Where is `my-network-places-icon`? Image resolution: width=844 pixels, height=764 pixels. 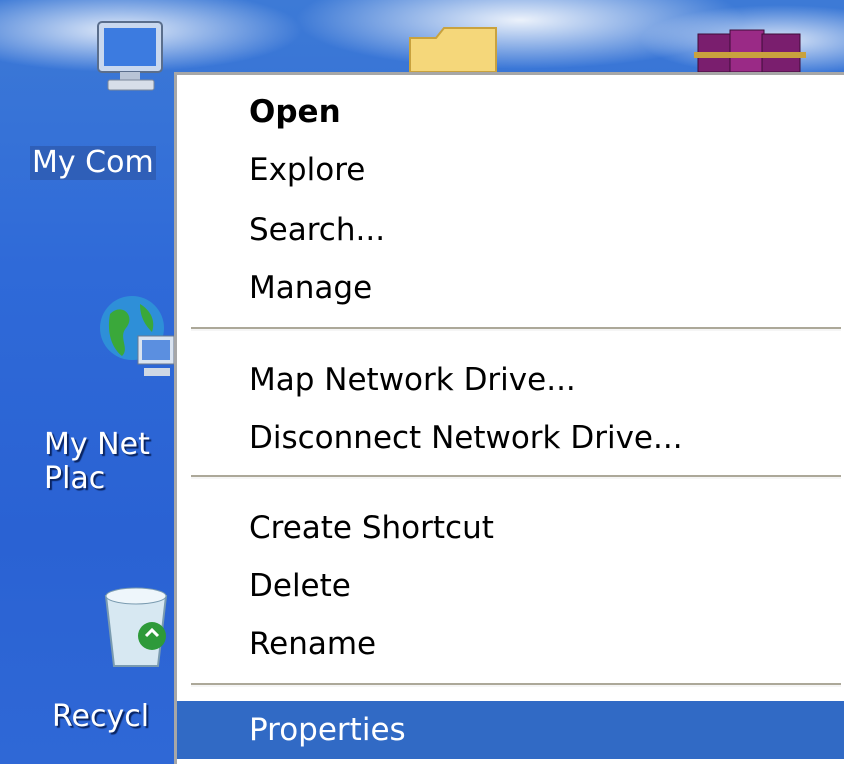 my-network-places-icon is located at coordinates (135, 337).